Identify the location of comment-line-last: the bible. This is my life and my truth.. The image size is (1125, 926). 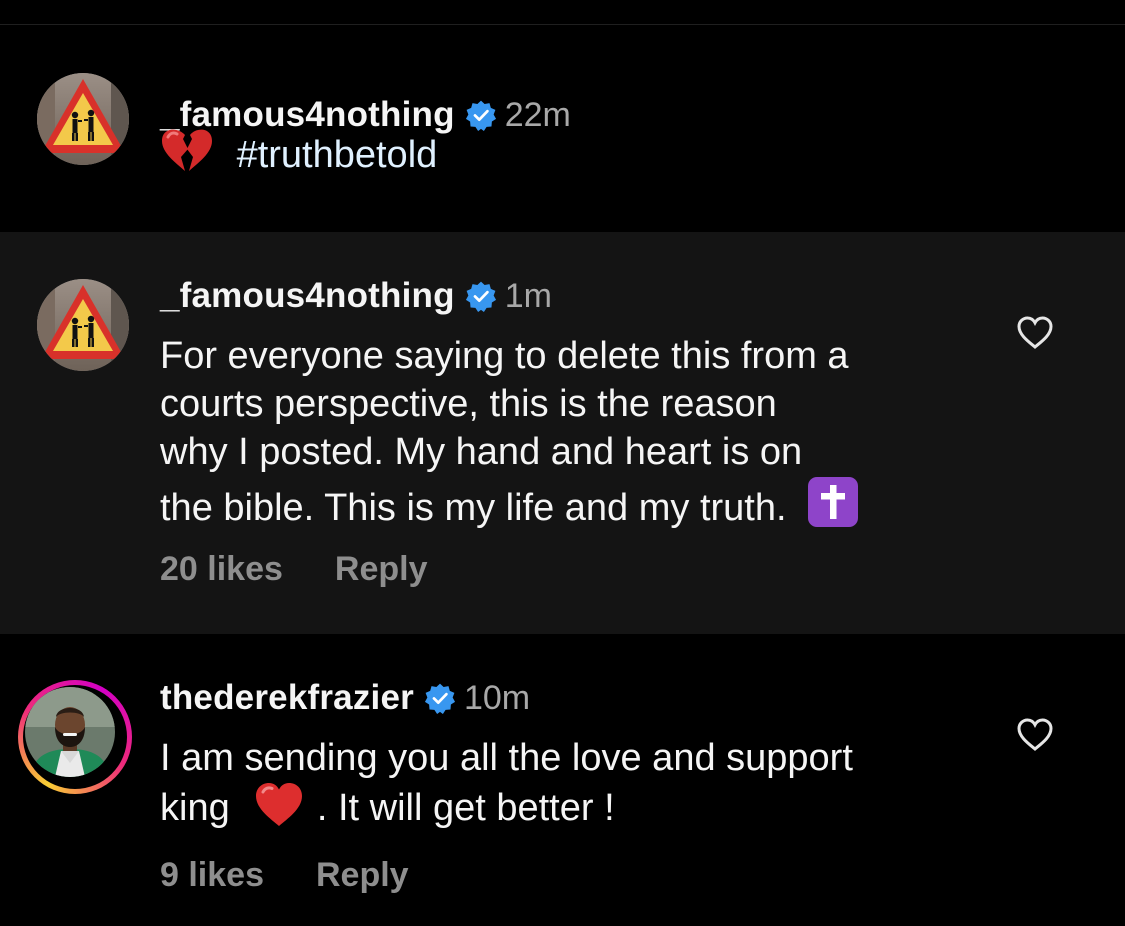
(570, 508).